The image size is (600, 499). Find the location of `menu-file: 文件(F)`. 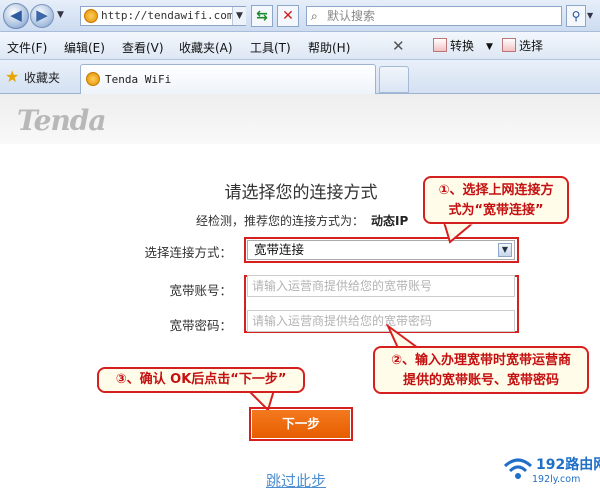

menu-file: 文件(F) is located at coordinates (27, 47).